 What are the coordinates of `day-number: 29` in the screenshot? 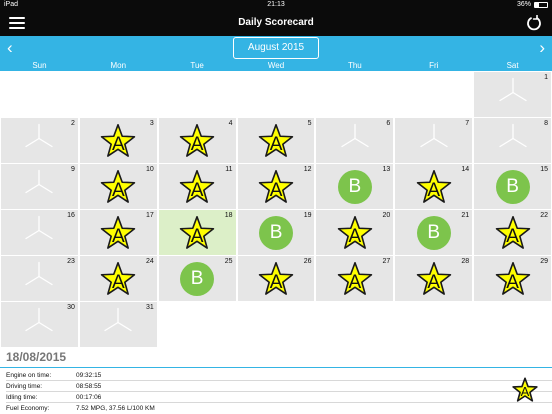 It's located at (544, 261).